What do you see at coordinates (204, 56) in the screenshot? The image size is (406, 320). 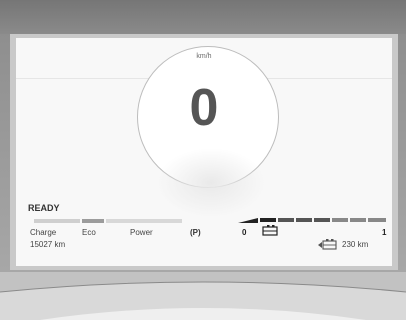 I see `speed-unit-label: km/h` at bounding box center [204, 56].